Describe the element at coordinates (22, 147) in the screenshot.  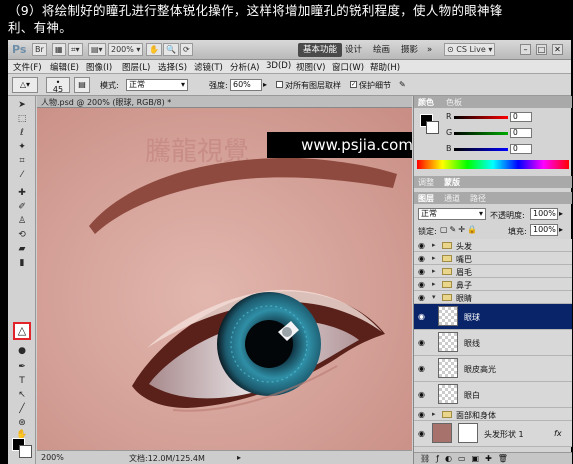
I see `quick-select-tool-icon: ✦` at that location.